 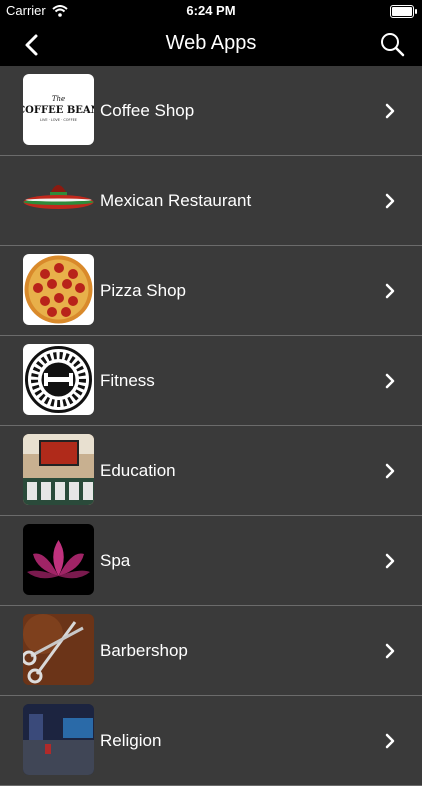 I want to click on list-item-barbershop: Barbershop, so click(x=211, y=651).